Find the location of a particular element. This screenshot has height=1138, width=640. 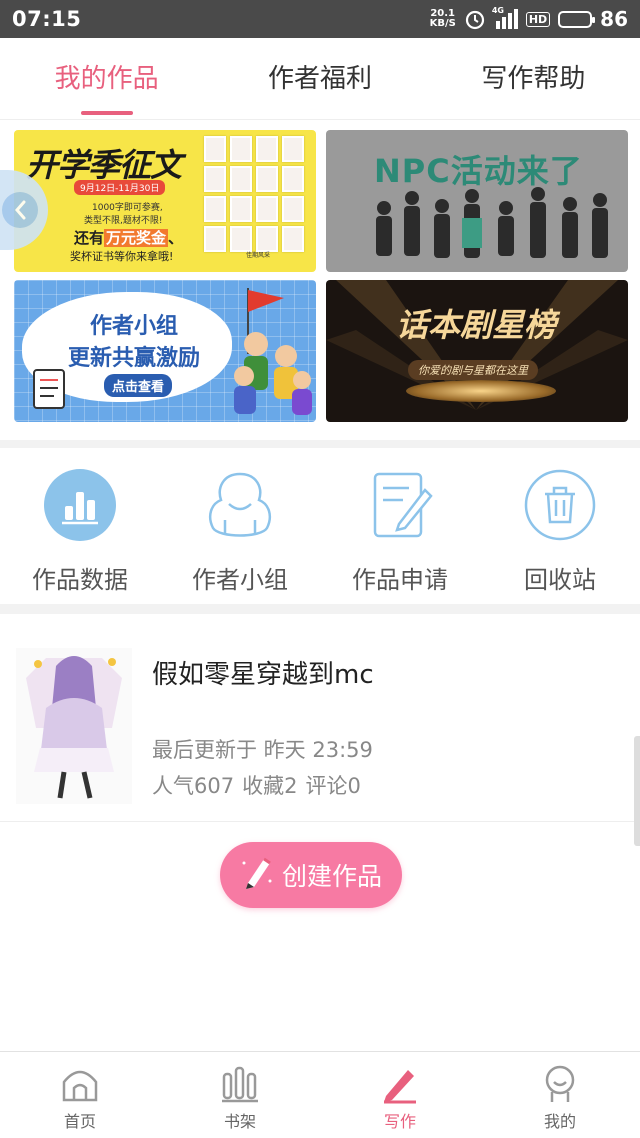

banner-1-line3-post: 、 is located at coordinates (176, 238).